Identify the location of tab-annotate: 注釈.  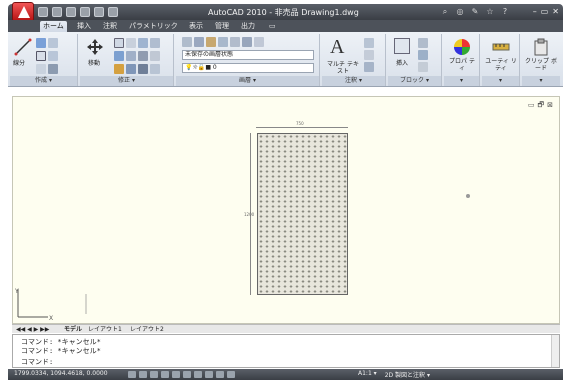
(110, 26).